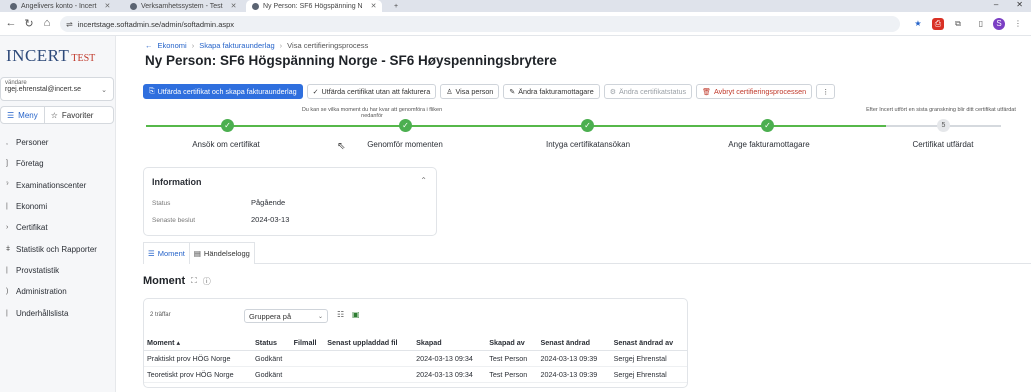 This screenshot has height=392, width=1031. Describe the element at coordinates (648, 358) in the screenshot. I see `cell-last-changed-by: Sergej Ehrenstal` at that location.